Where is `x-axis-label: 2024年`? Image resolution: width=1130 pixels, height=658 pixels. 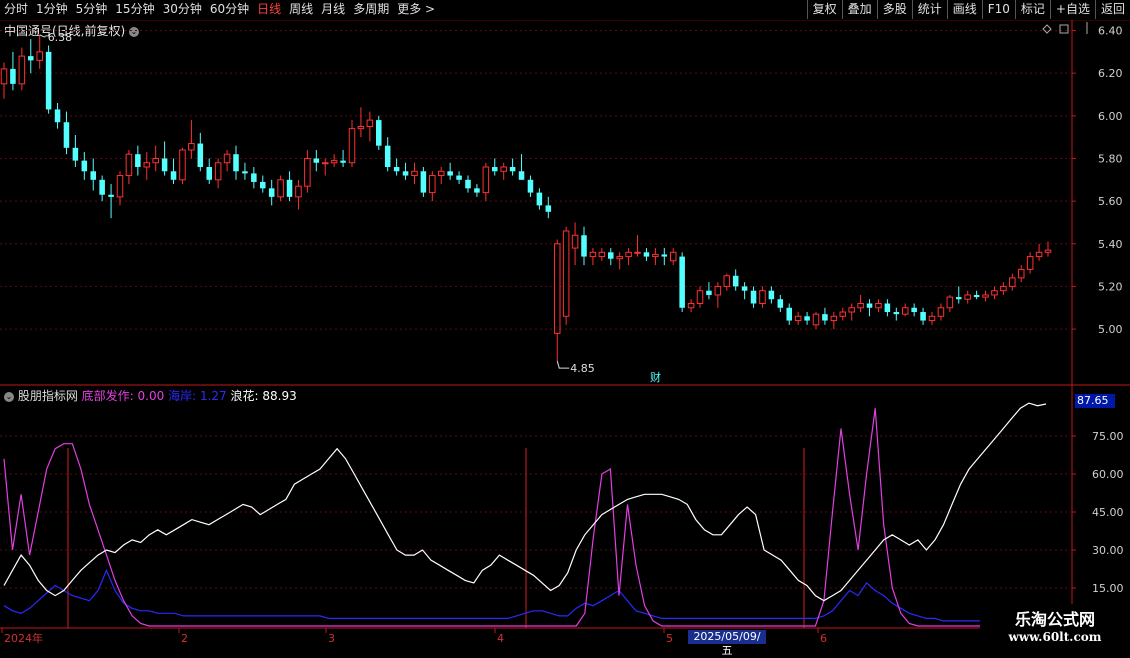 x-axis-label: 2024年 is located at coordinates (23, 638).